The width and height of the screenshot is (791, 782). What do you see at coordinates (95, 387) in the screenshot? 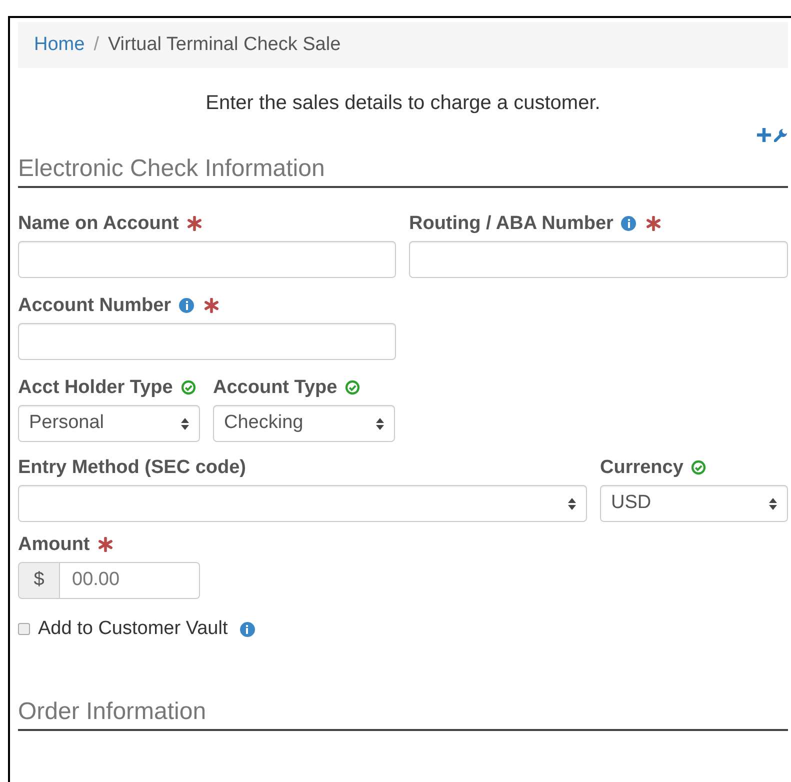
I see `field-label: Acct Holder Type` at bounding box center [95, 387].